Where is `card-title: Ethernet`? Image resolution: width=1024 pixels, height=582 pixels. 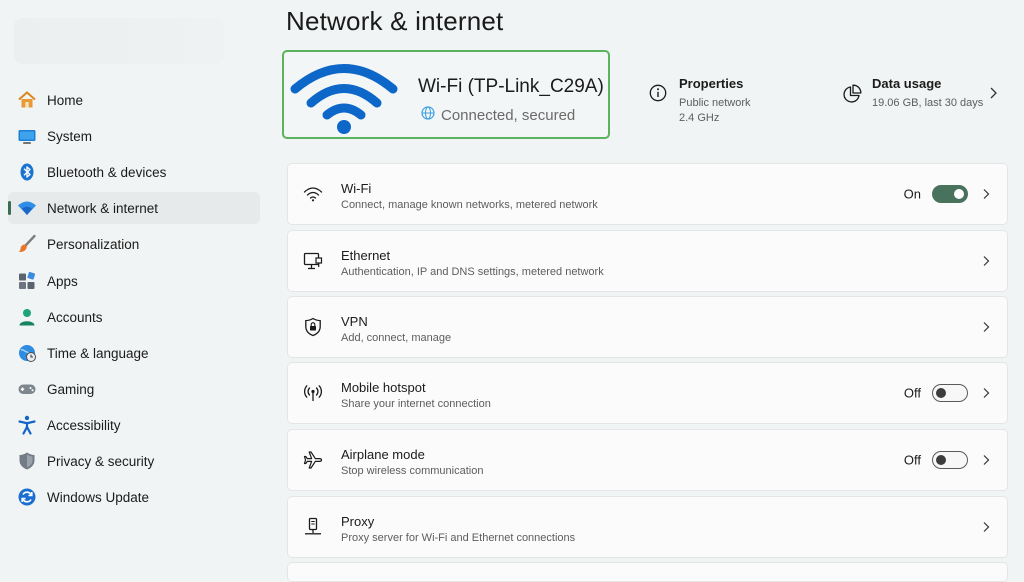
card-title: Ethernet is located at coordinates (366, 255).